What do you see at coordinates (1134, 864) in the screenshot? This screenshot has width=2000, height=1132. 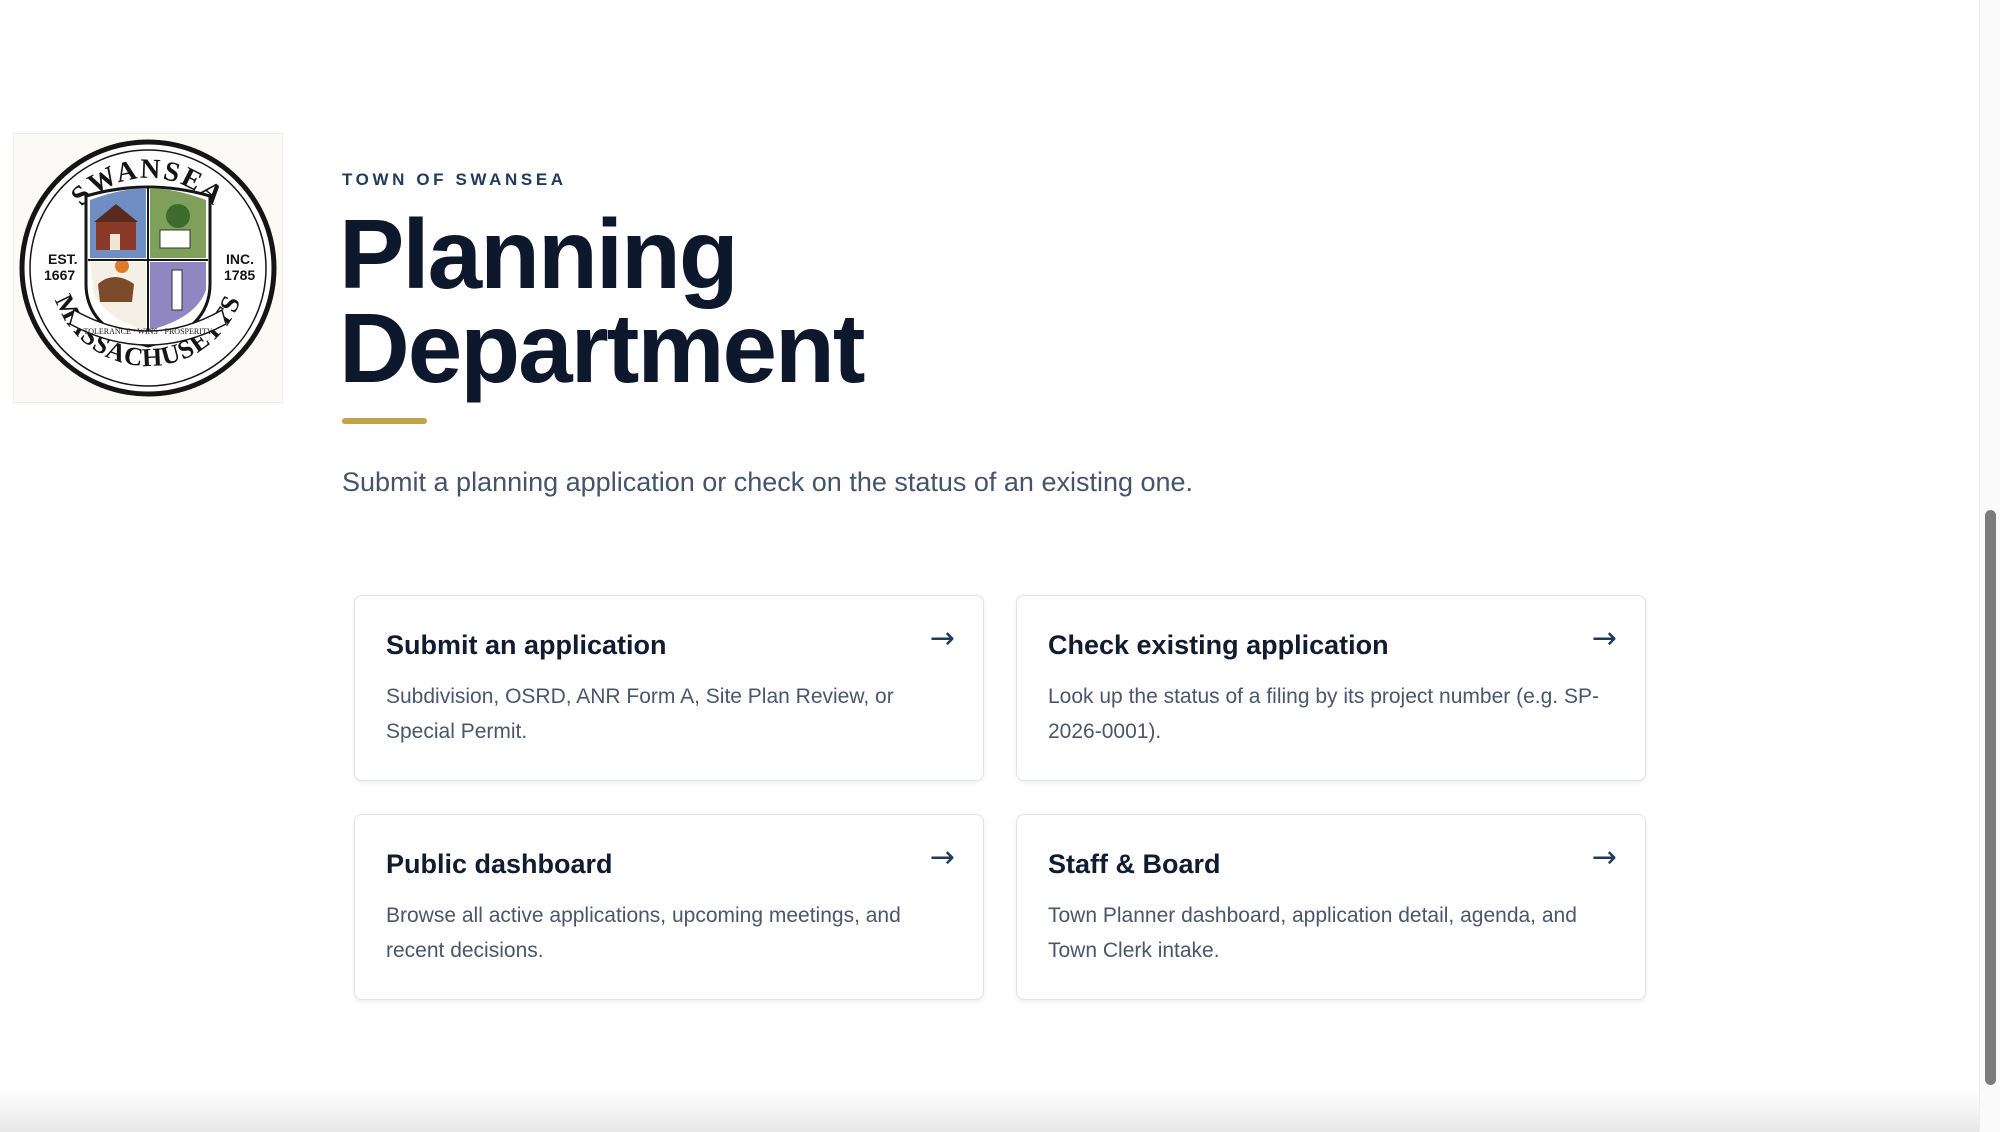 I see `card-title: Staff & Board` at bounding box center [1134, 864].